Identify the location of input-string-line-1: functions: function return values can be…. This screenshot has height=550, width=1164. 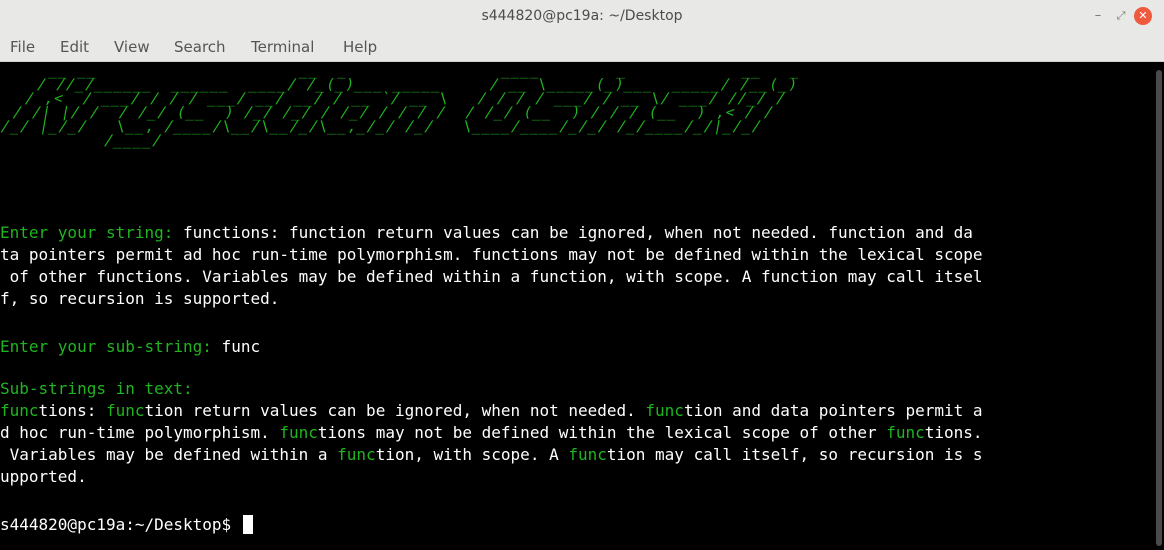
(573, 232).